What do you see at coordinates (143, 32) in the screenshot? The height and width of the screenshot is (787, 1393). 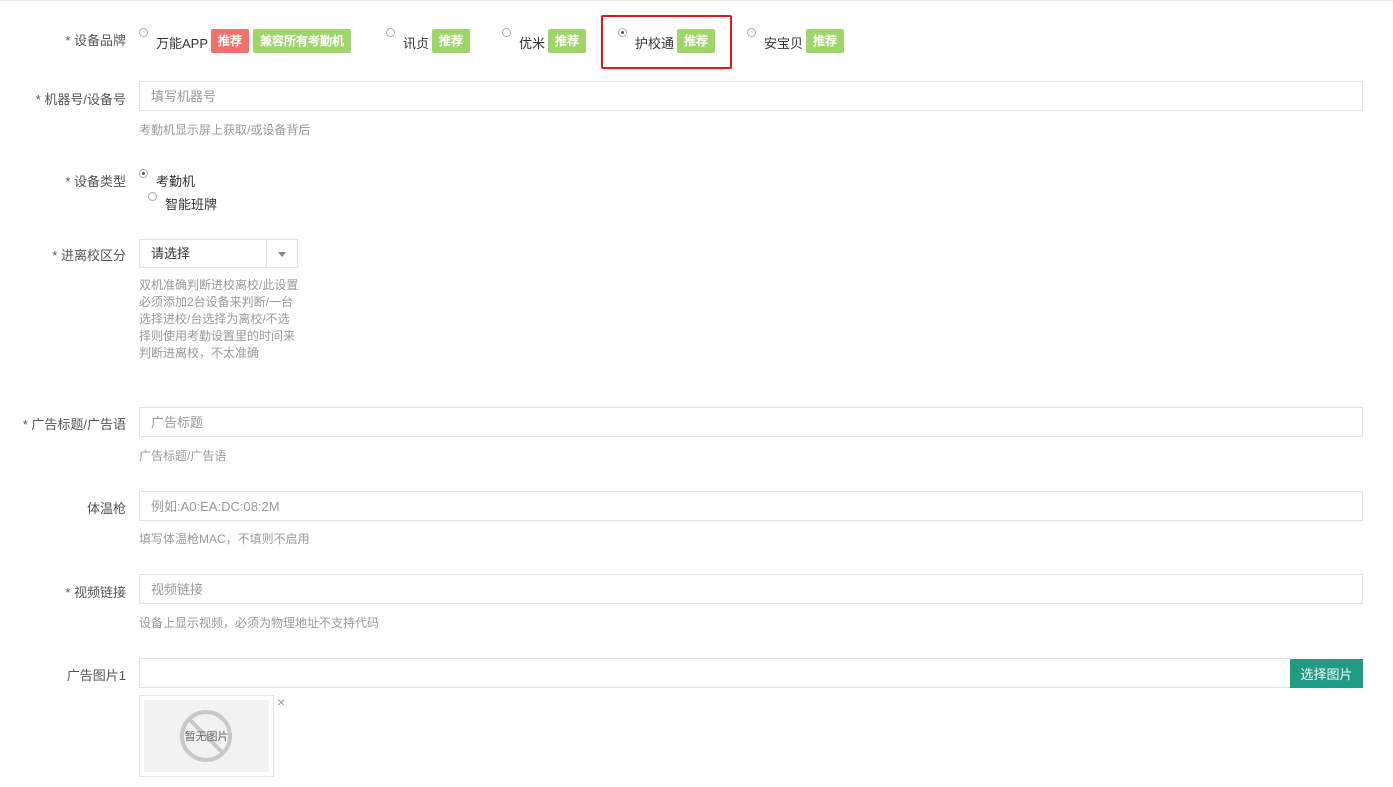 I see `radio-wanneng` at bounding box center [143, 32].